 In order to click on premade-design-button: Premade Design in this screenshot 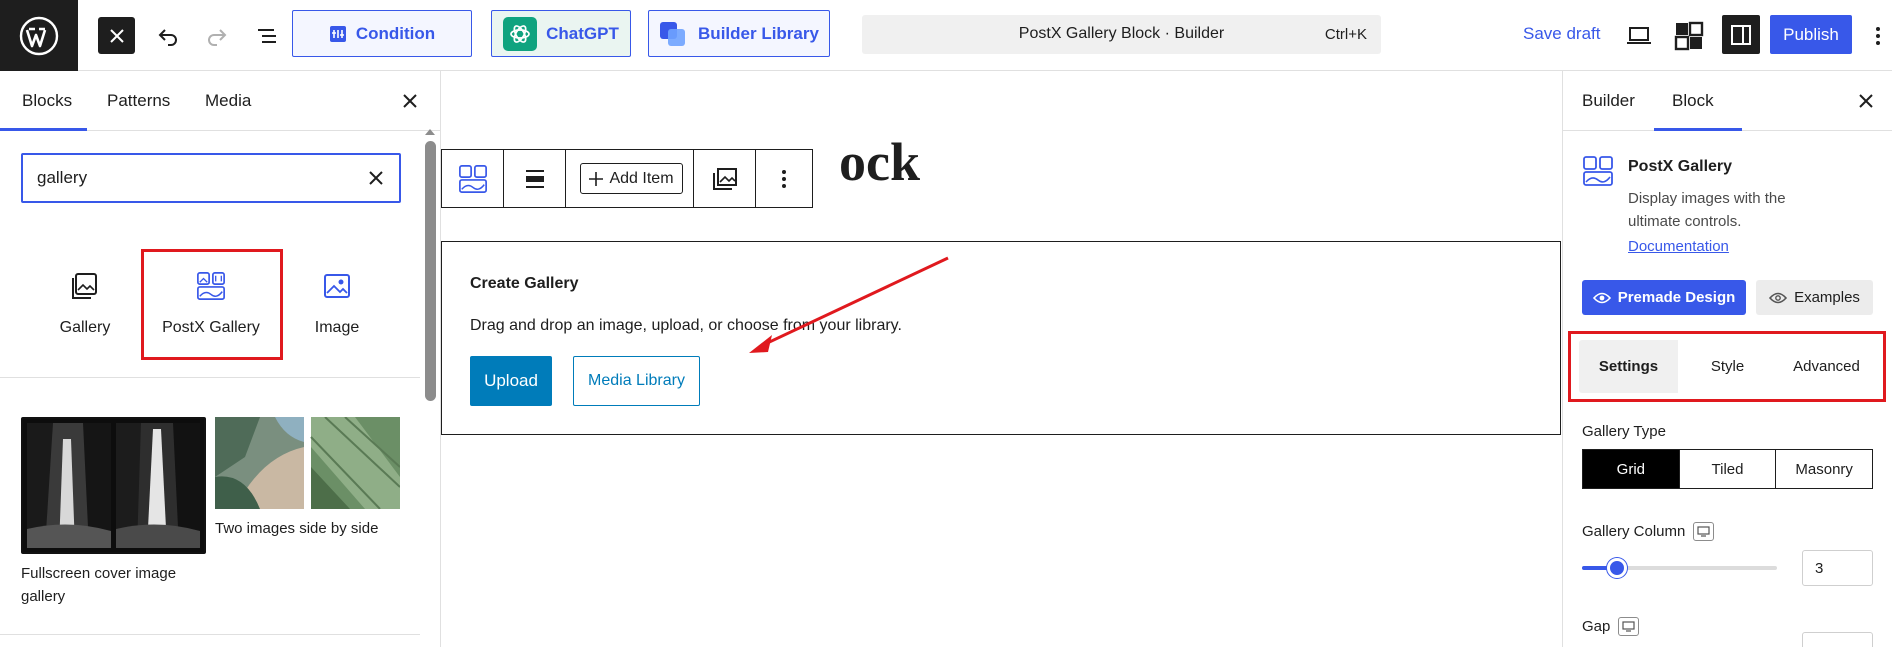, I will do `click(1664, 297)`.